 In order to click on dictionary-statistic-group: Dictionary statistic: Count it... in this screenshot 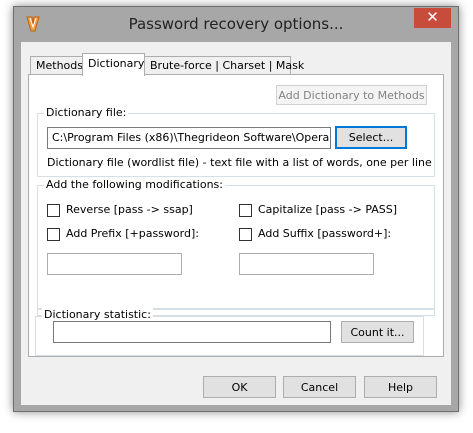, I will do `click(229, 332)`.